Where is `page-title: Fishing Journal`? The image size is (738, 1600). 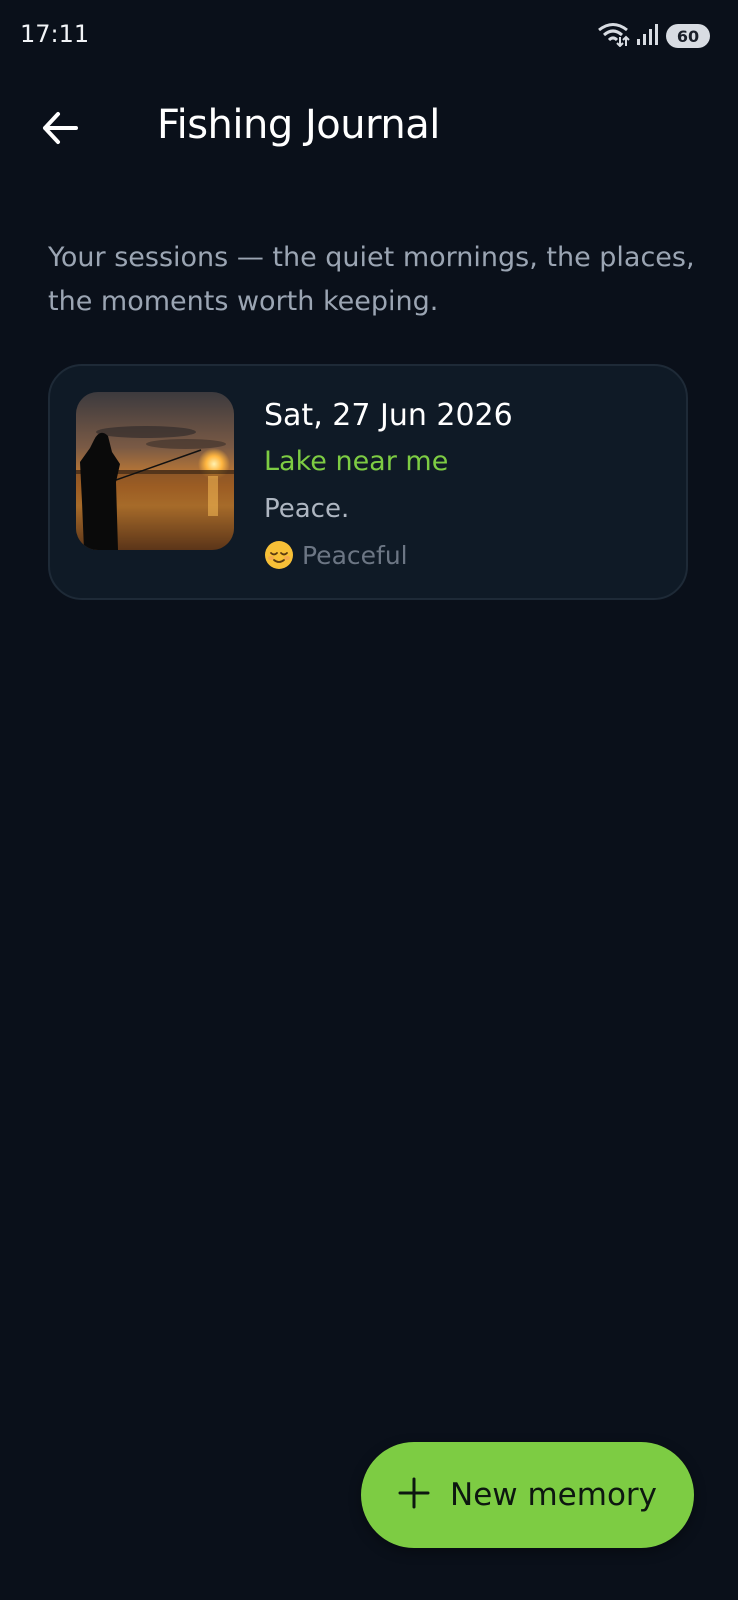
page-title: Fishing Journal is located at coordinates (298, 125).